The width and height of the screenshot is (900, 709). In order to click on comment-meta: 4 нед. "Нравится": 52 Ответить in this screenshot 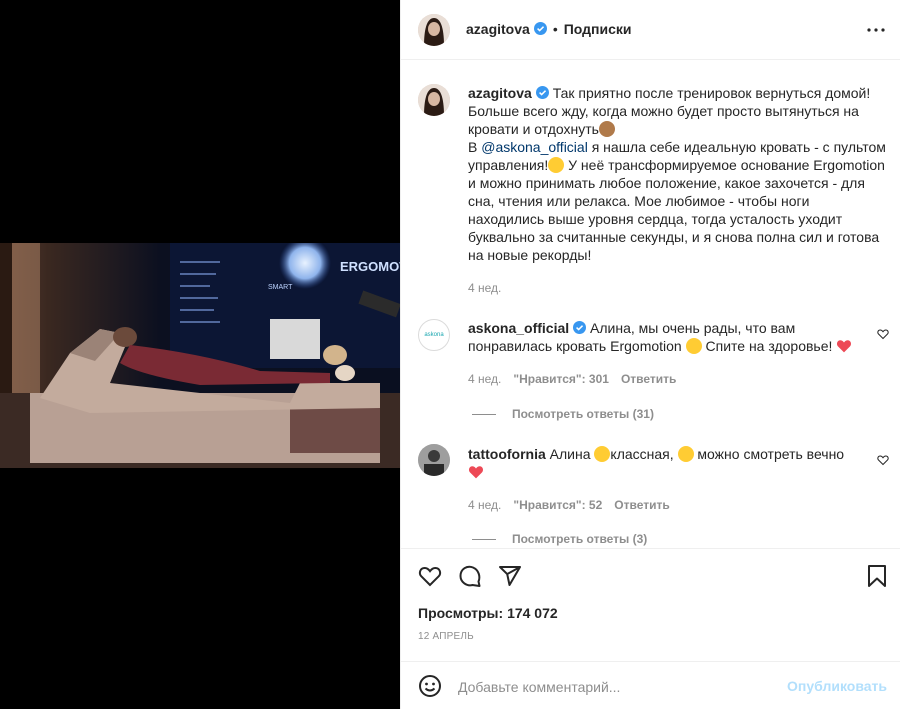, I will do `click(575, 505)`.